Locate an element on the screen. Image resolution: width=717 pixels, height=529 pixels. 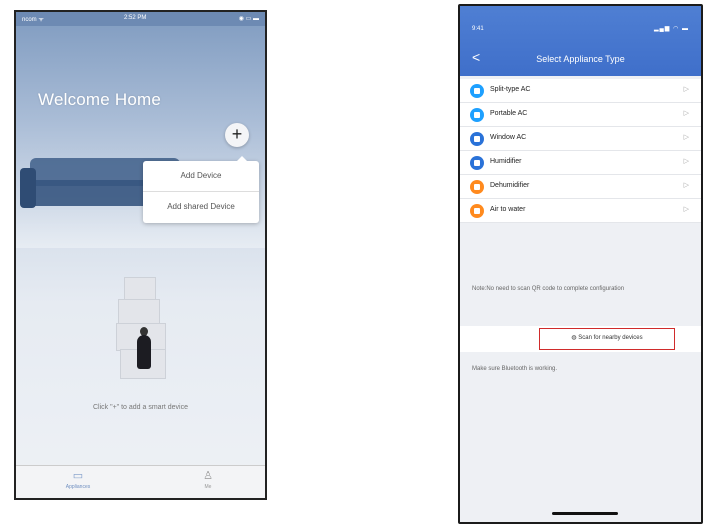
list-item: Split-type AC ▷ is located at coordinates (580, 91).